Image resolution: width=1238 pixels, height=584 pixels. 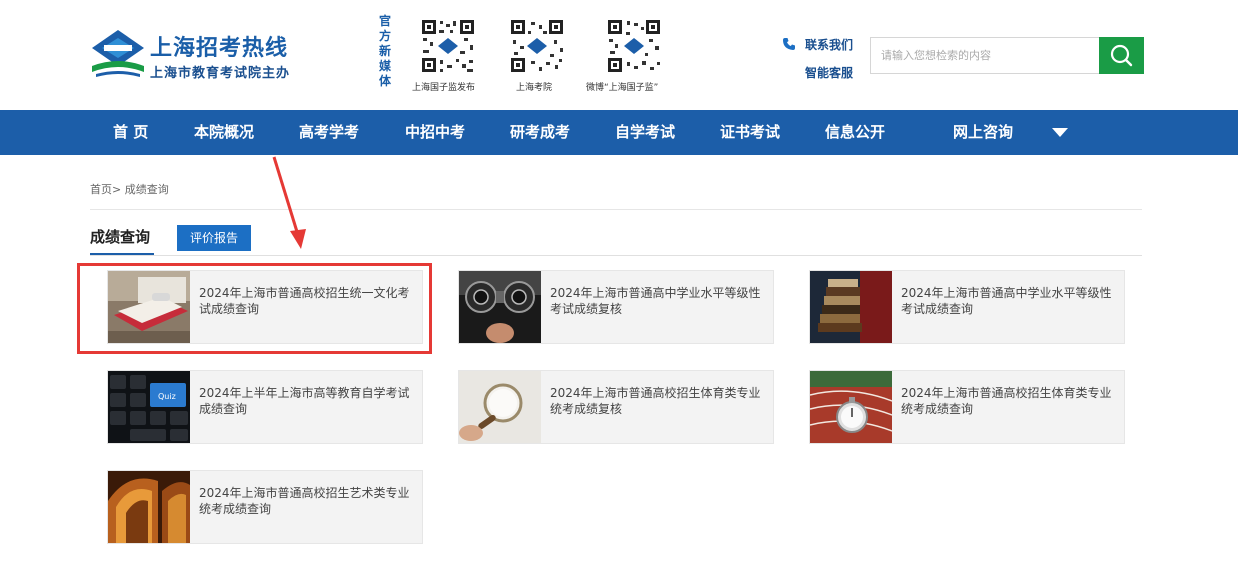 I want to click on arches-image, so click(x=149, y=507).